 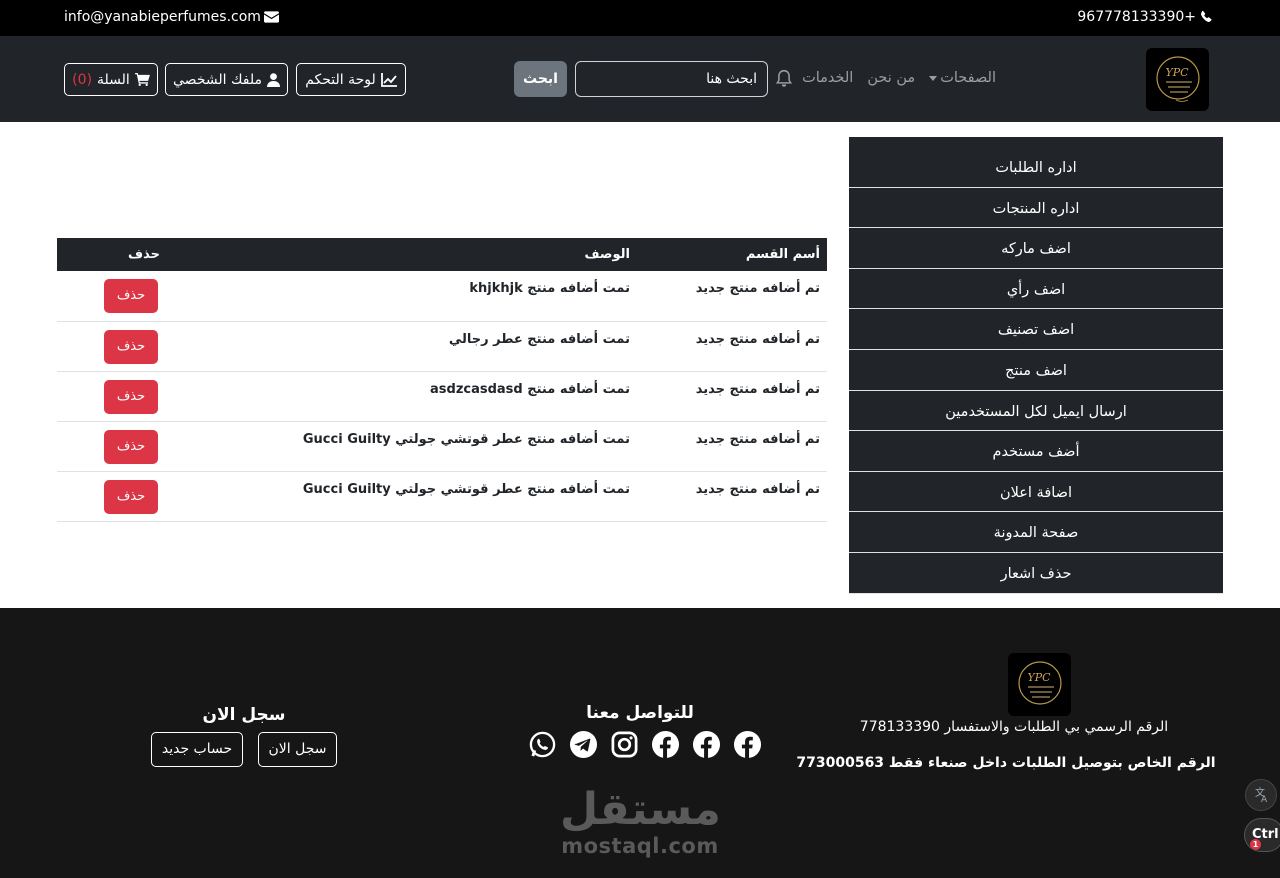 I want to click on svg-text: A, so click(x=1264, y=800).